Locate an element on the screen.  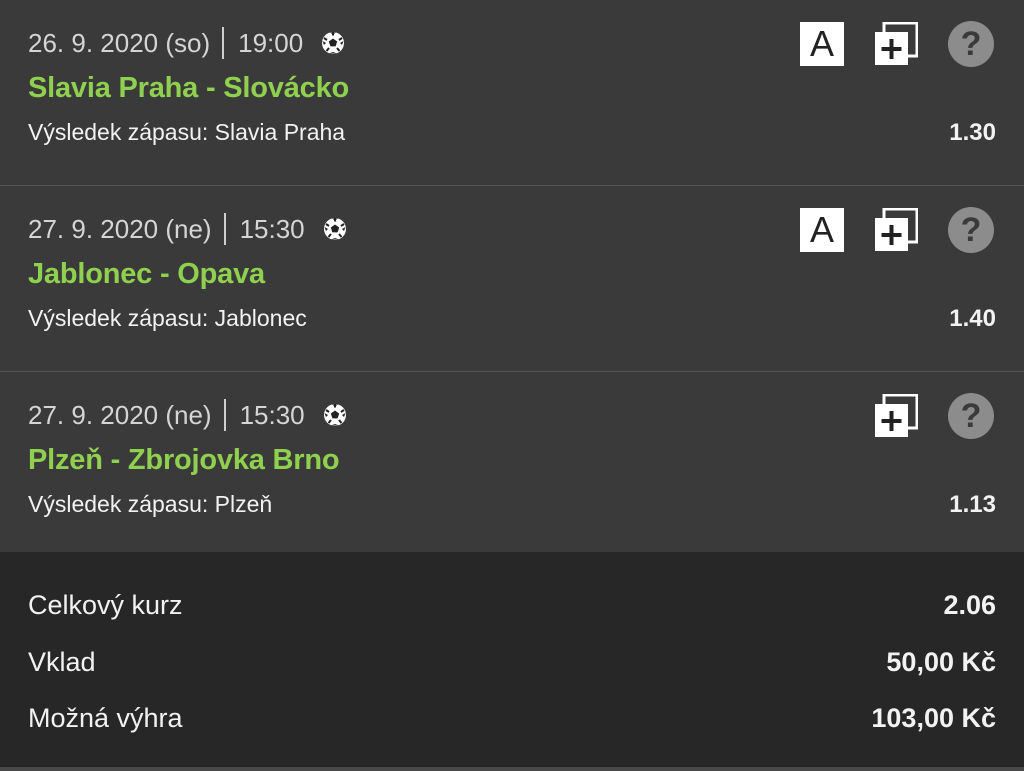
stake-row: Vklad 50,00 Kč is located at coordinates (512, 662).